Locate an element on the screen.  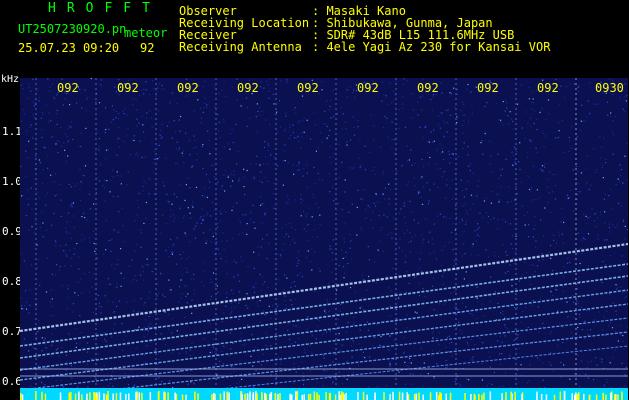
time-label: 0930 is located at coordinates (609, 88).